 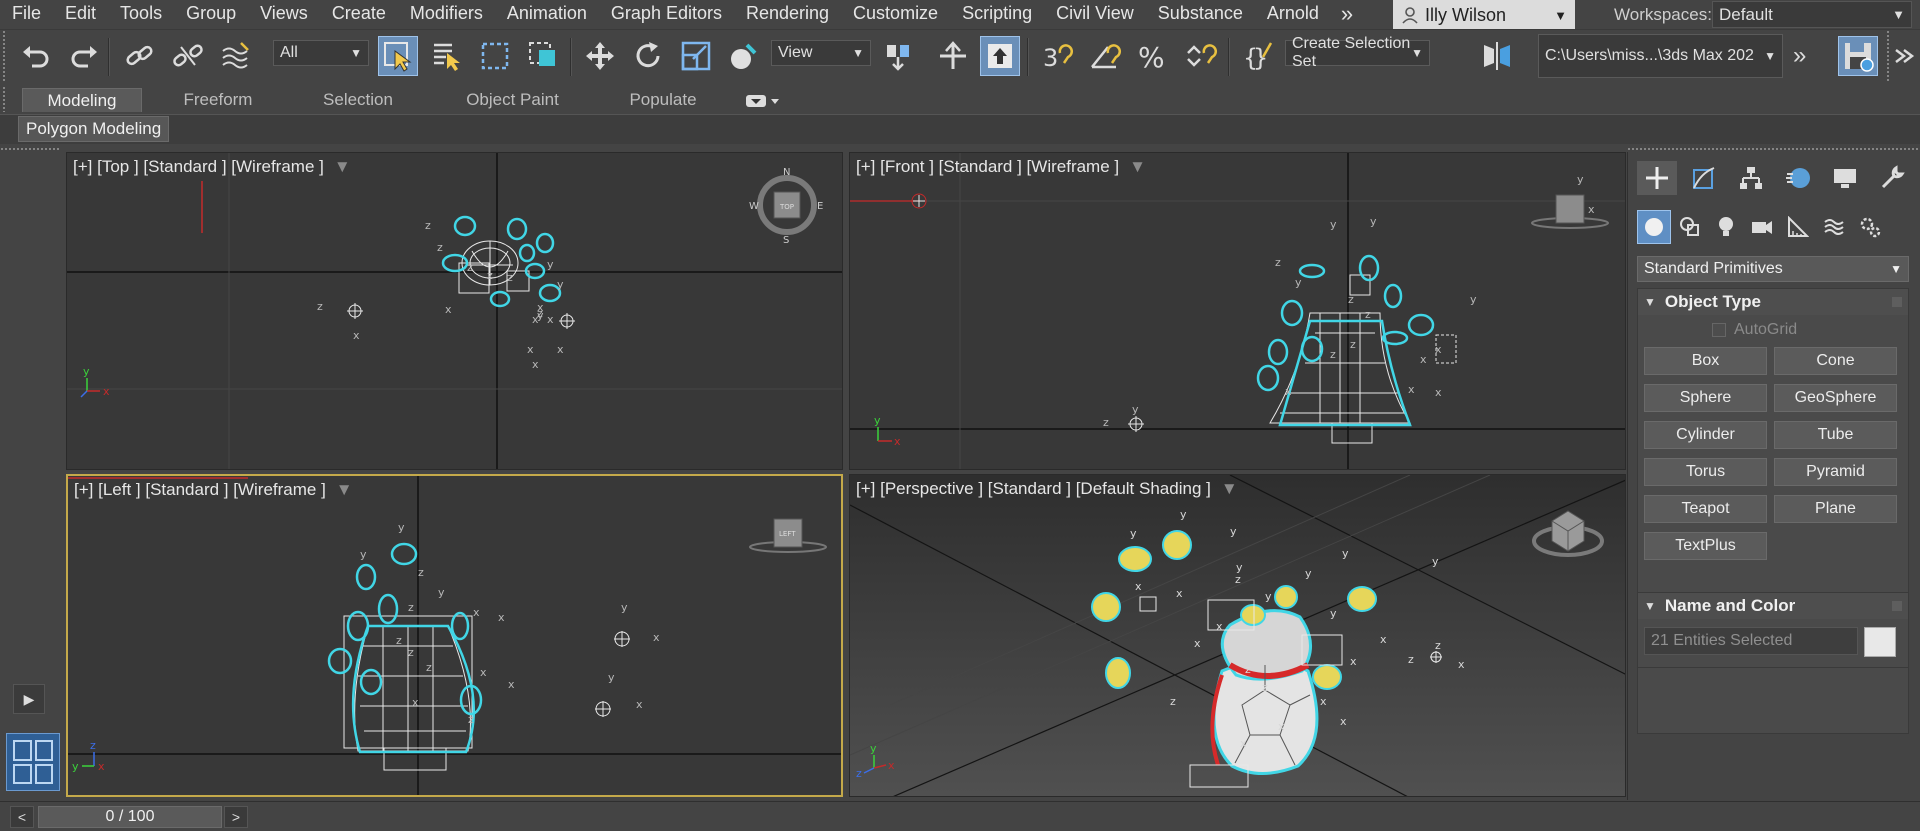 I want to click on menu-modifiers: Modifiers, so click(x=446, y=13).